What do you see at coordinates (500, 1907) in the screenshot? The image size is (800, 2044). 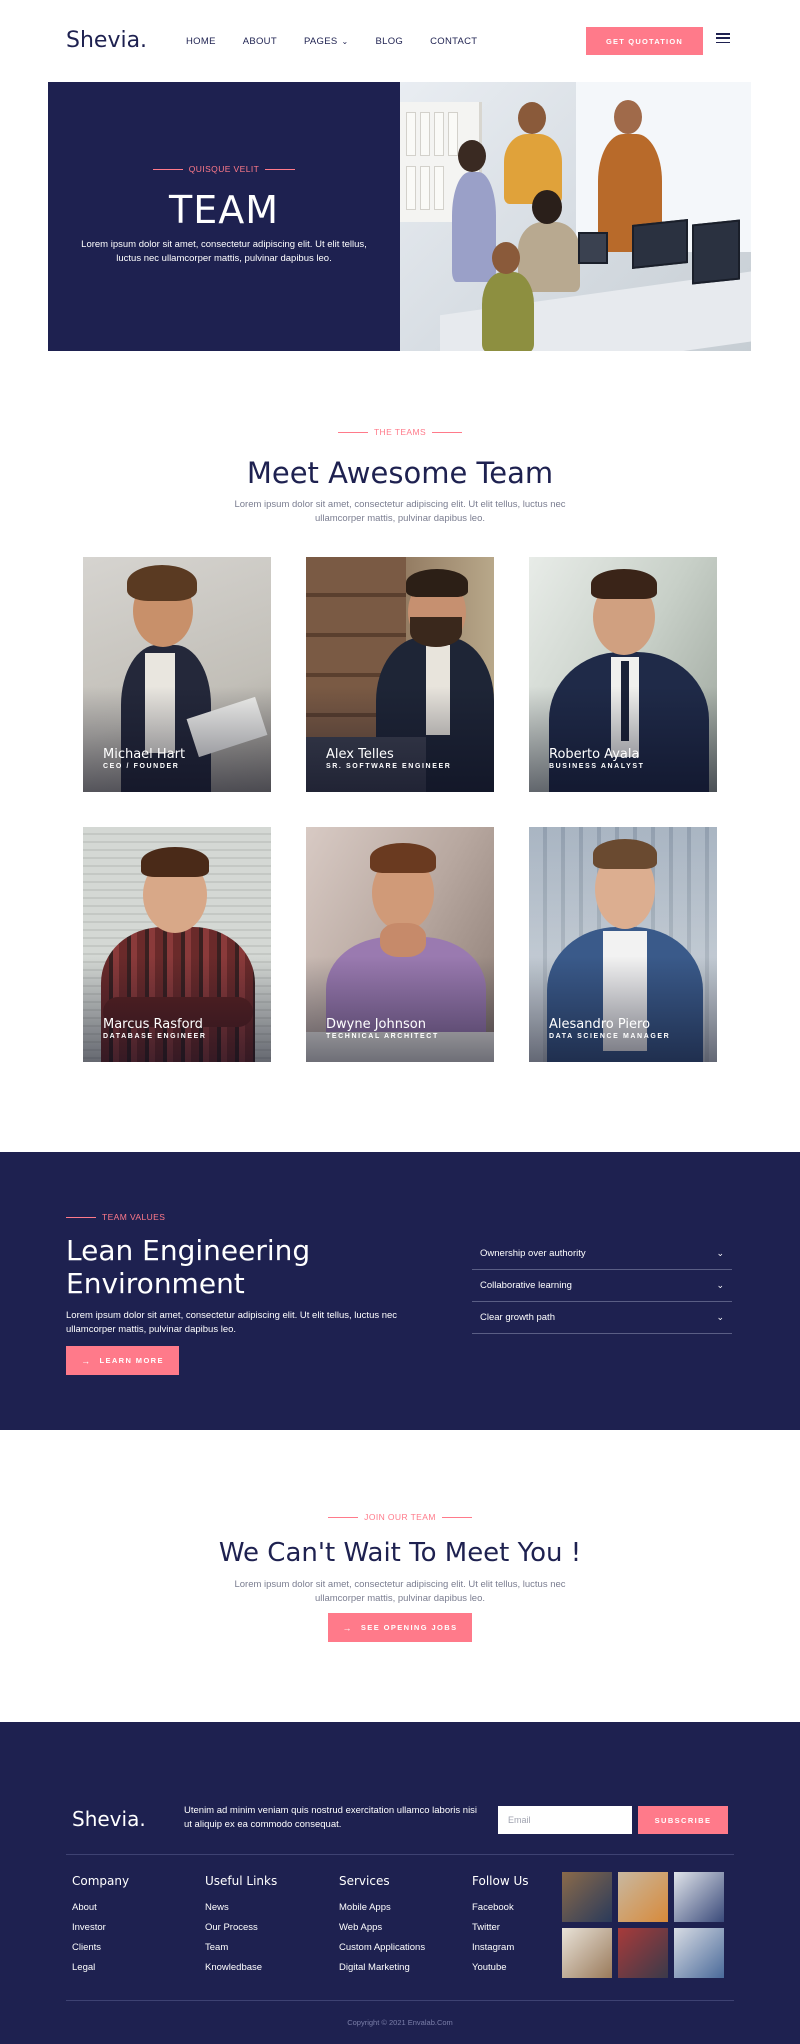 I see `footer-link: Facebook` at bounding box center [500, 1907].